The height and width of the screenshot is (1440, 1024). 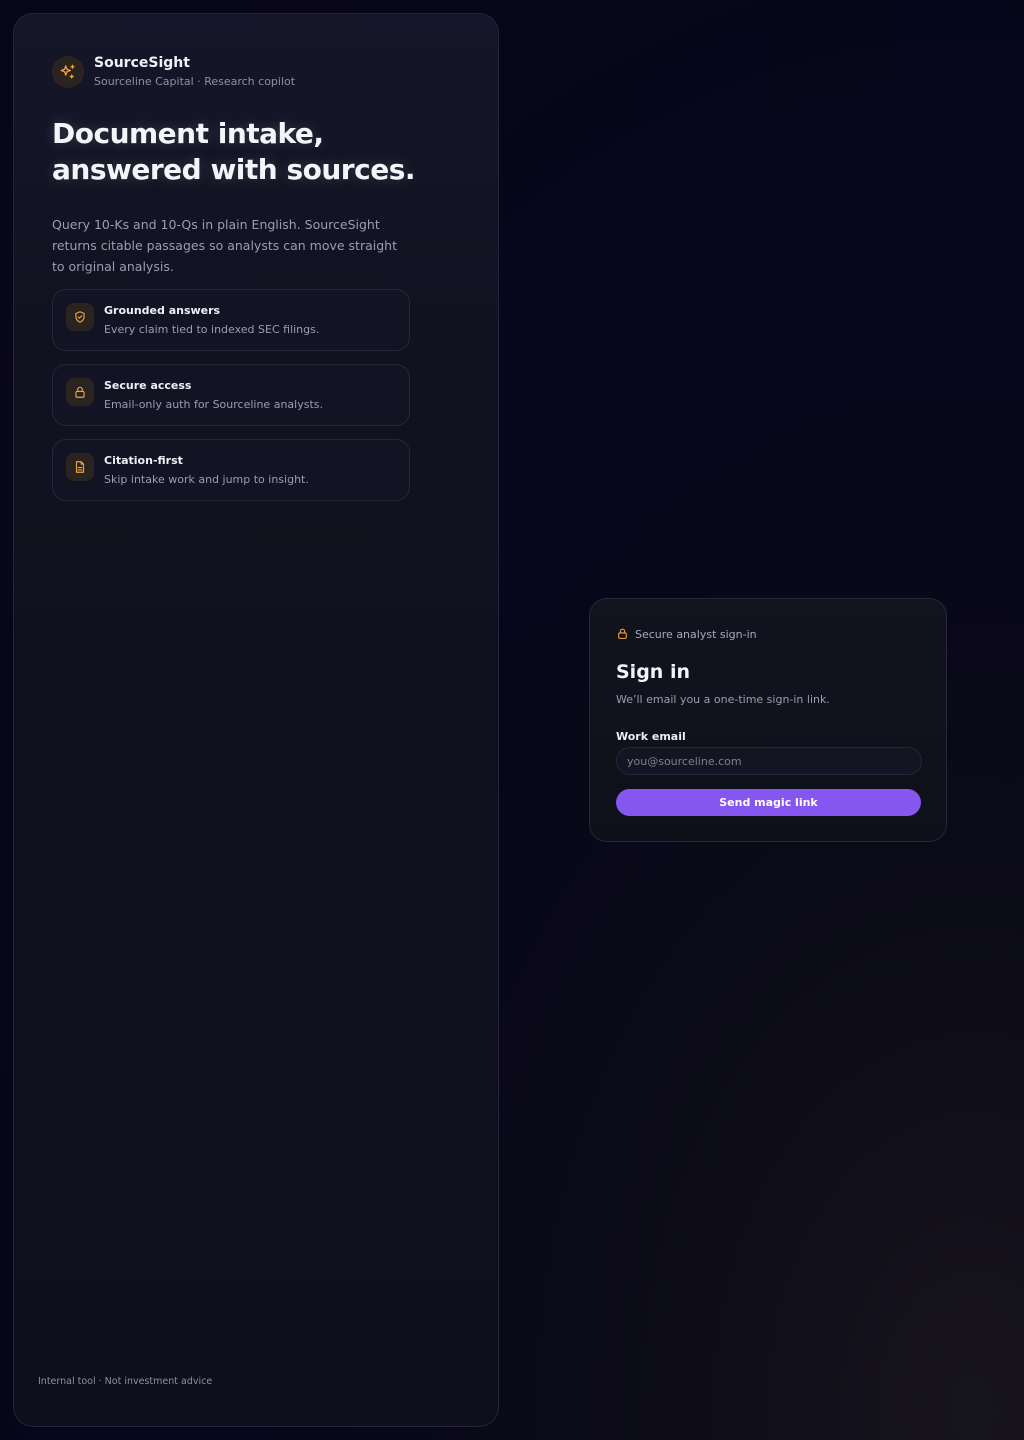 What do you see at coordinates (696, 634) in the screenshot?
I see `secure-signin-text: Secure analyst sign-in` at bounding box center [696, 634].